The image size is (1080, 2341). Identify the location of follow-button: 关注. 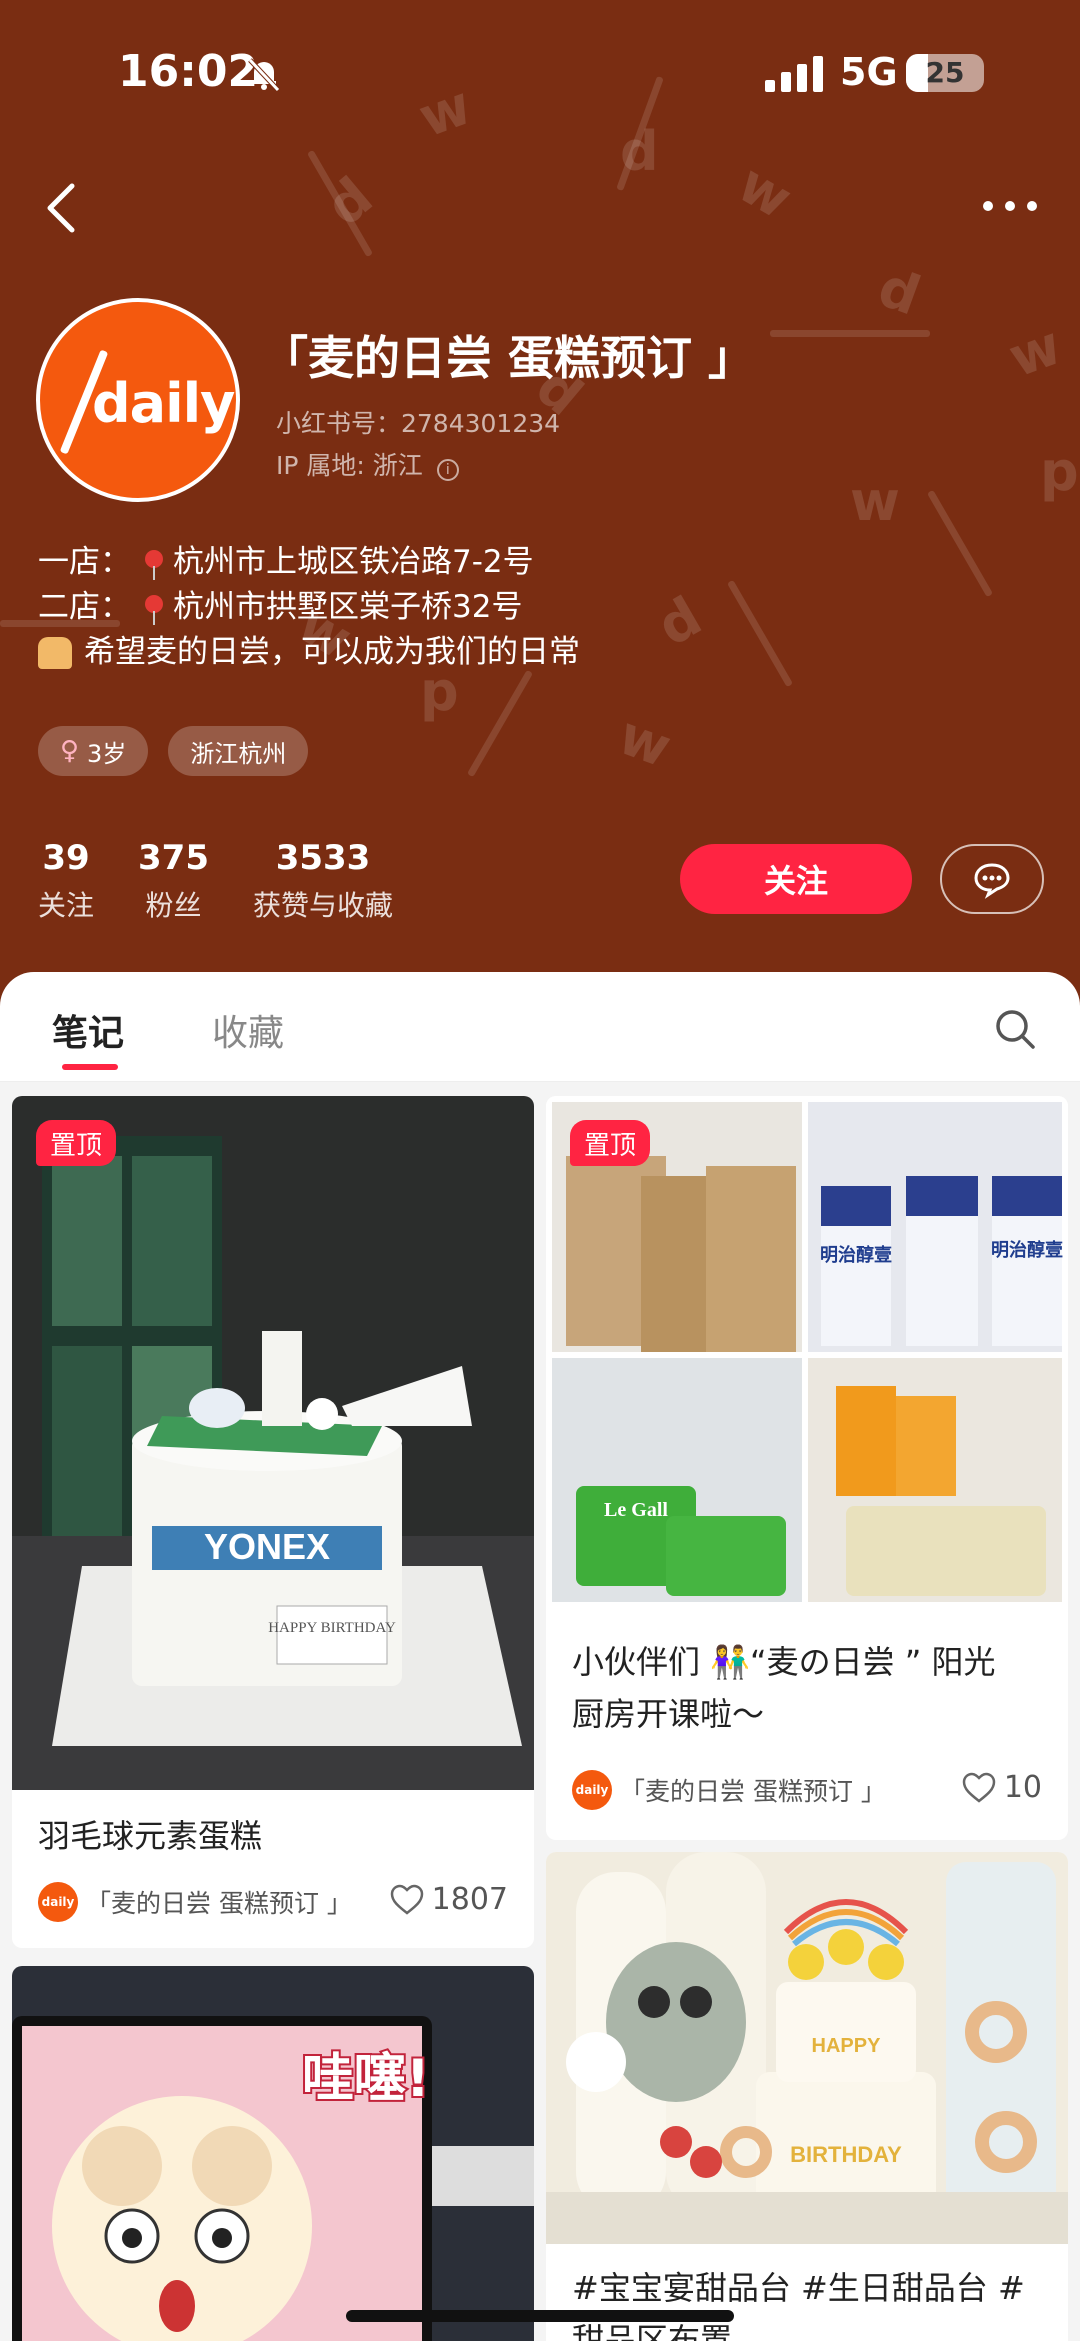
(796, 879).